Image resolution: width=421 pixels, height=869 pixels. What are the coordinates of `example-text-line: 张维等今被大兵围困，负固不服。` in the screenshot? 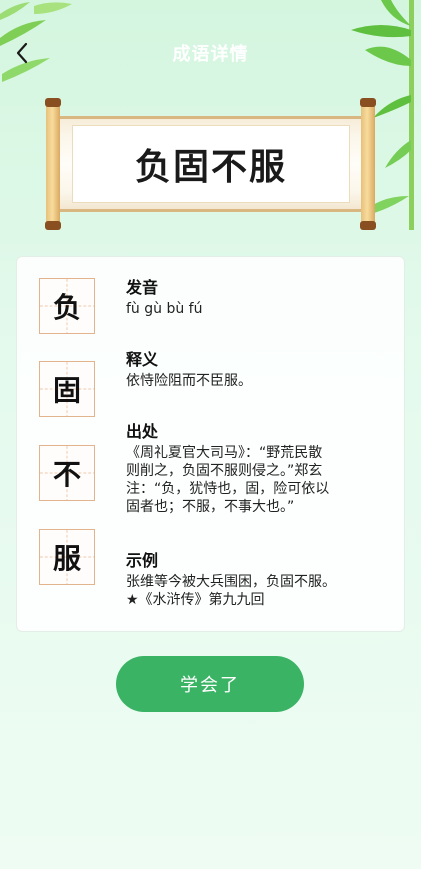 It's located at (231, 582).